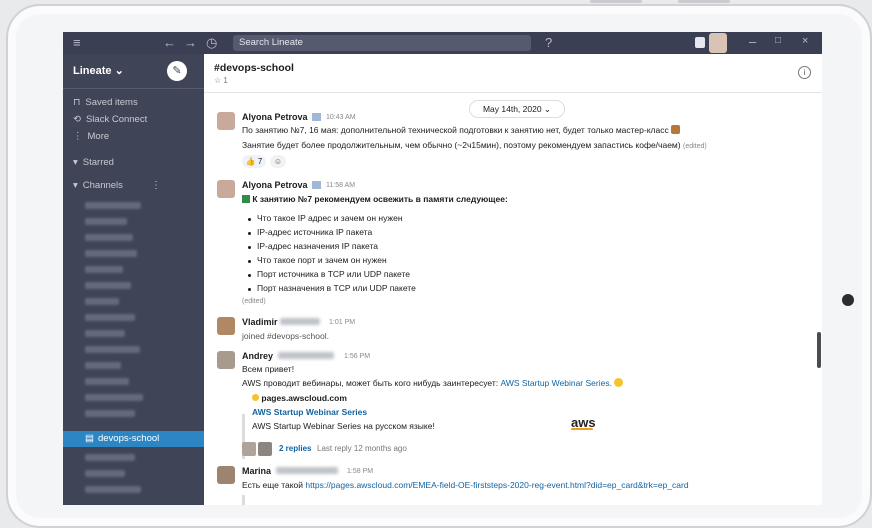 This screenshot has height=528, width=872. Describe the element at coordinates (357, 356) in the screenshot. I see `message-time: 1:56 PM` at that location.